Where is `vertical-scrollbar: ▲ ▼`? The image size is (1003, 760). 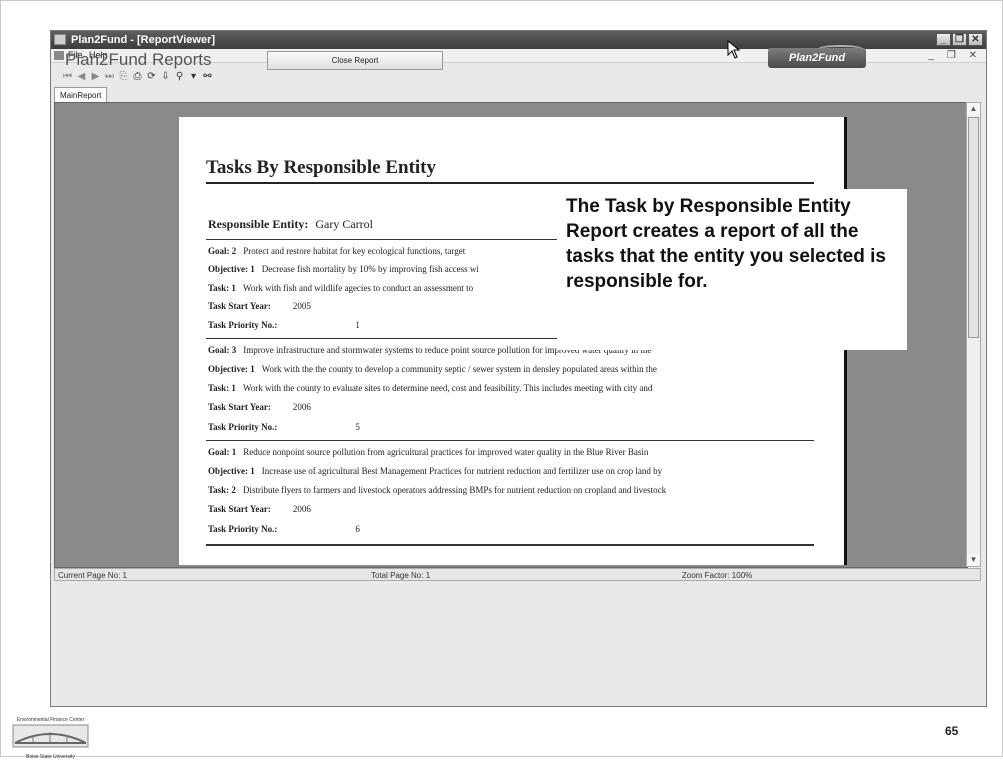
vertical-scrollbar: ▲ ▼ is located at coordinates (973, 334).